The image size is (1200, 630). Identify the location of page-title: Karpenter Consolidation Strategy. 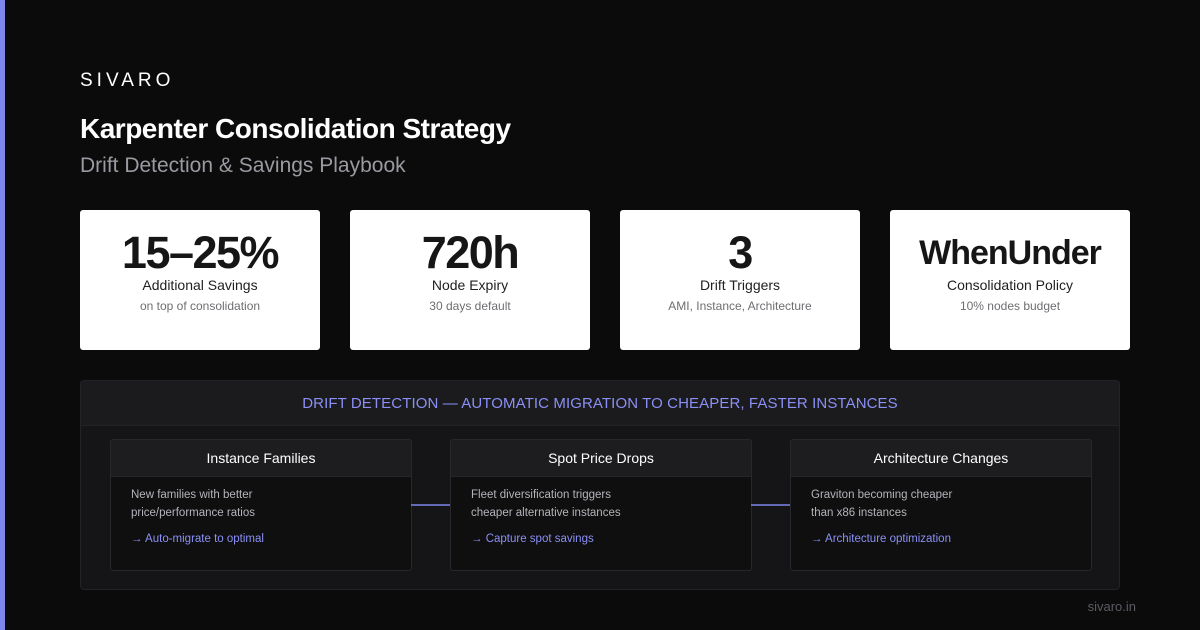
(295, 128).